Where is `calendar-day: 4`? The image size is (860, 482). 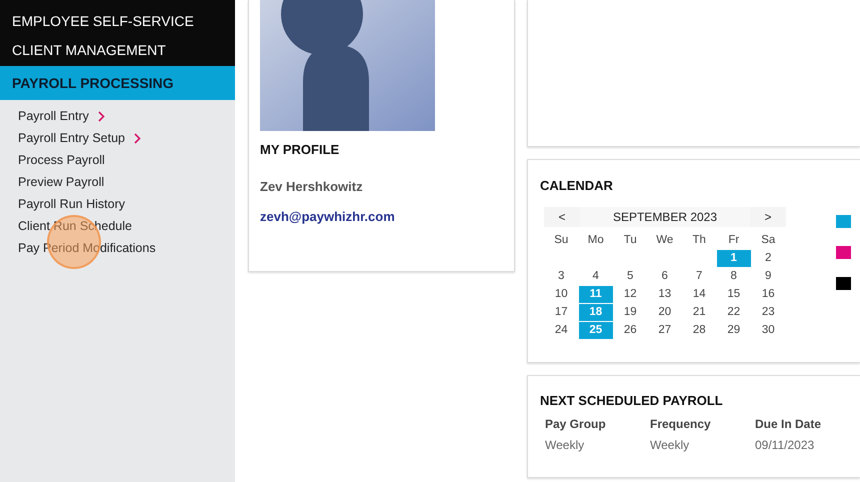
calendar-day: 4 is located at coordinates (595, 276).